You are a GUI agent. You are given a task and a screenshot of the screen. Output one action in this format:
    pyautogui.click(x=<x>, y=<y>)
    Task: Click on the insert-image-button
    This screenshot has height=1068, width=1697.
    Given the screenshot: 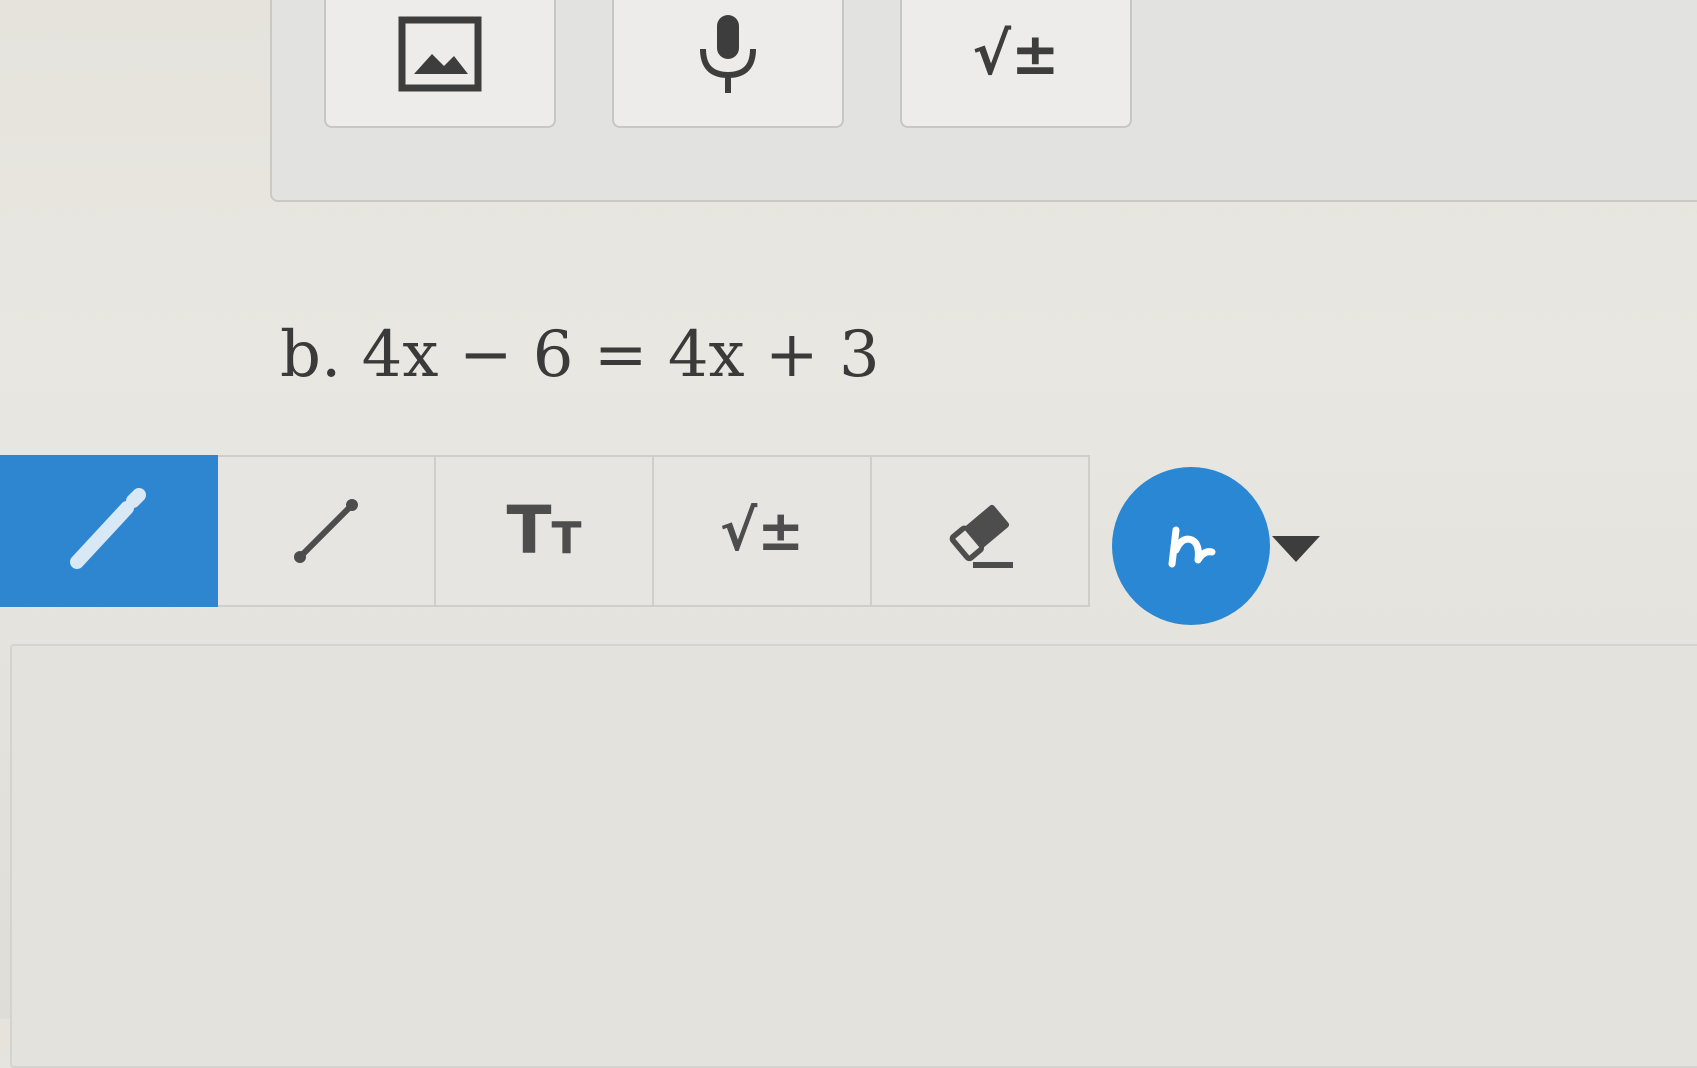 What is the action you would take?
    pyautogui.click(x=440, y=64)
    